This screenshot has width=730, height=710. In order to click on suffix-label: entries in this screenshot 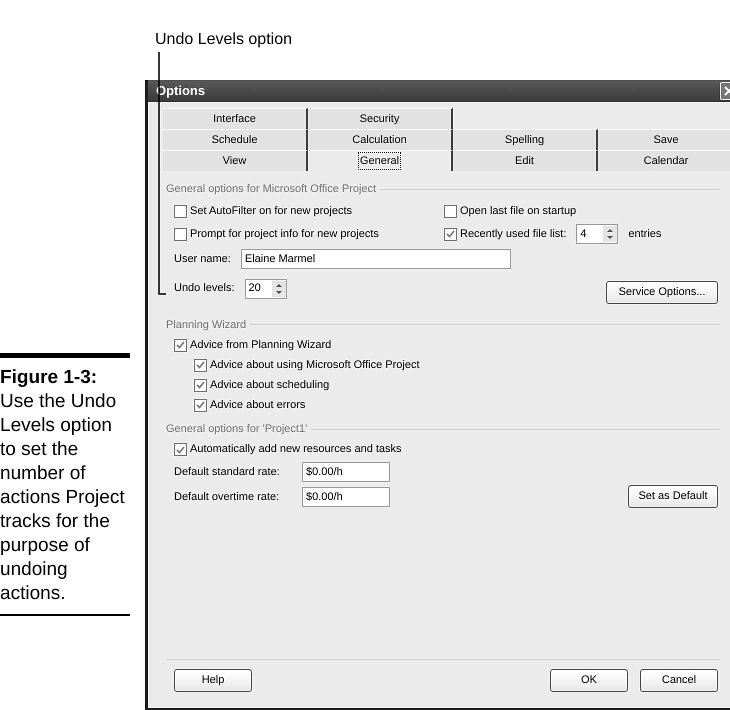, I will do `click(645, 234)`.